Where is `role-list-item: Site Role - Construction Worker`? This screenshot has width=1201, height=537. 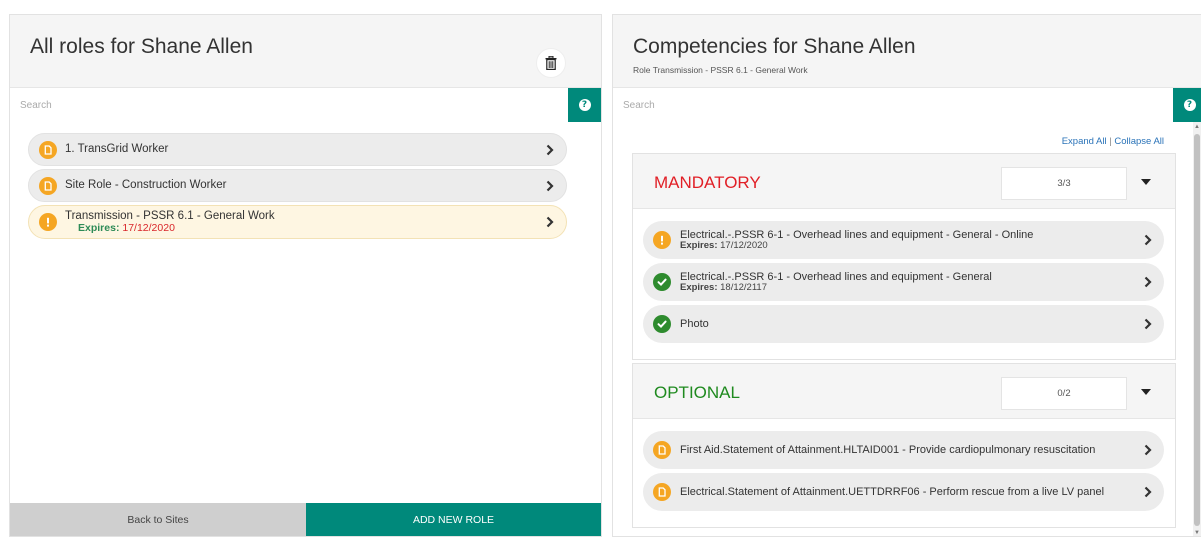
role-list-item: Site Role - Construction Worker is located at coordinates (297, 185).